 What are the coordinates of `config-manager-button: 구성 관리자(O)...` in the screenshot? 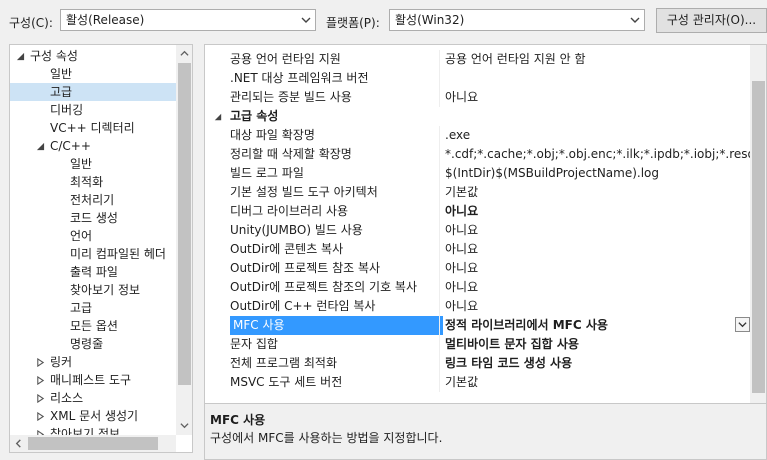 It's located at (711, 20).